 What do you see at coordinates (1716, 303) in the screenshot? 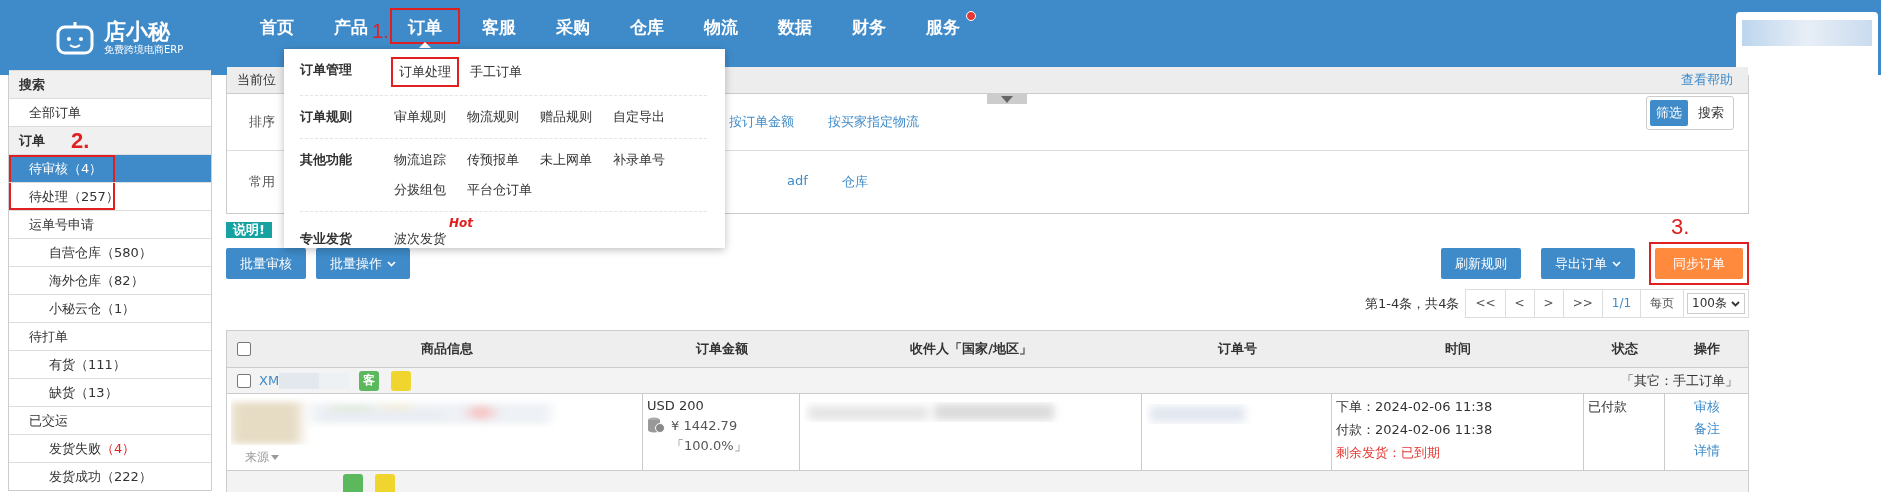
I see `per-page-select: 100条` at bounding box center [1716, 303].